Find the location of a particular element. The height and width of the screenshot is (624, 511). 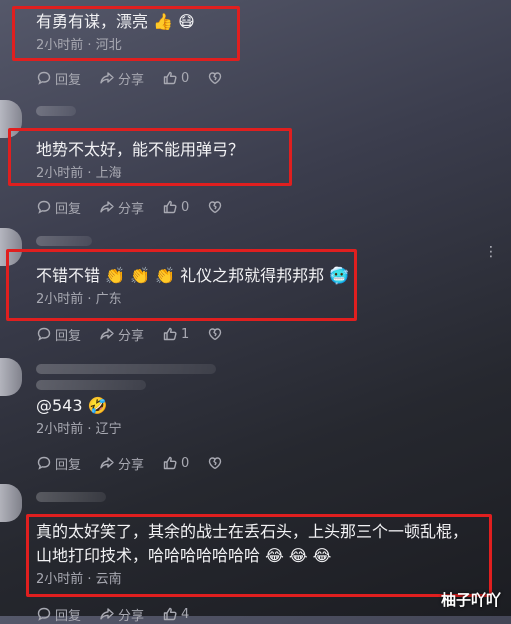

comment-actions: 回复 分享 1 is located at coordinates (129, 334).